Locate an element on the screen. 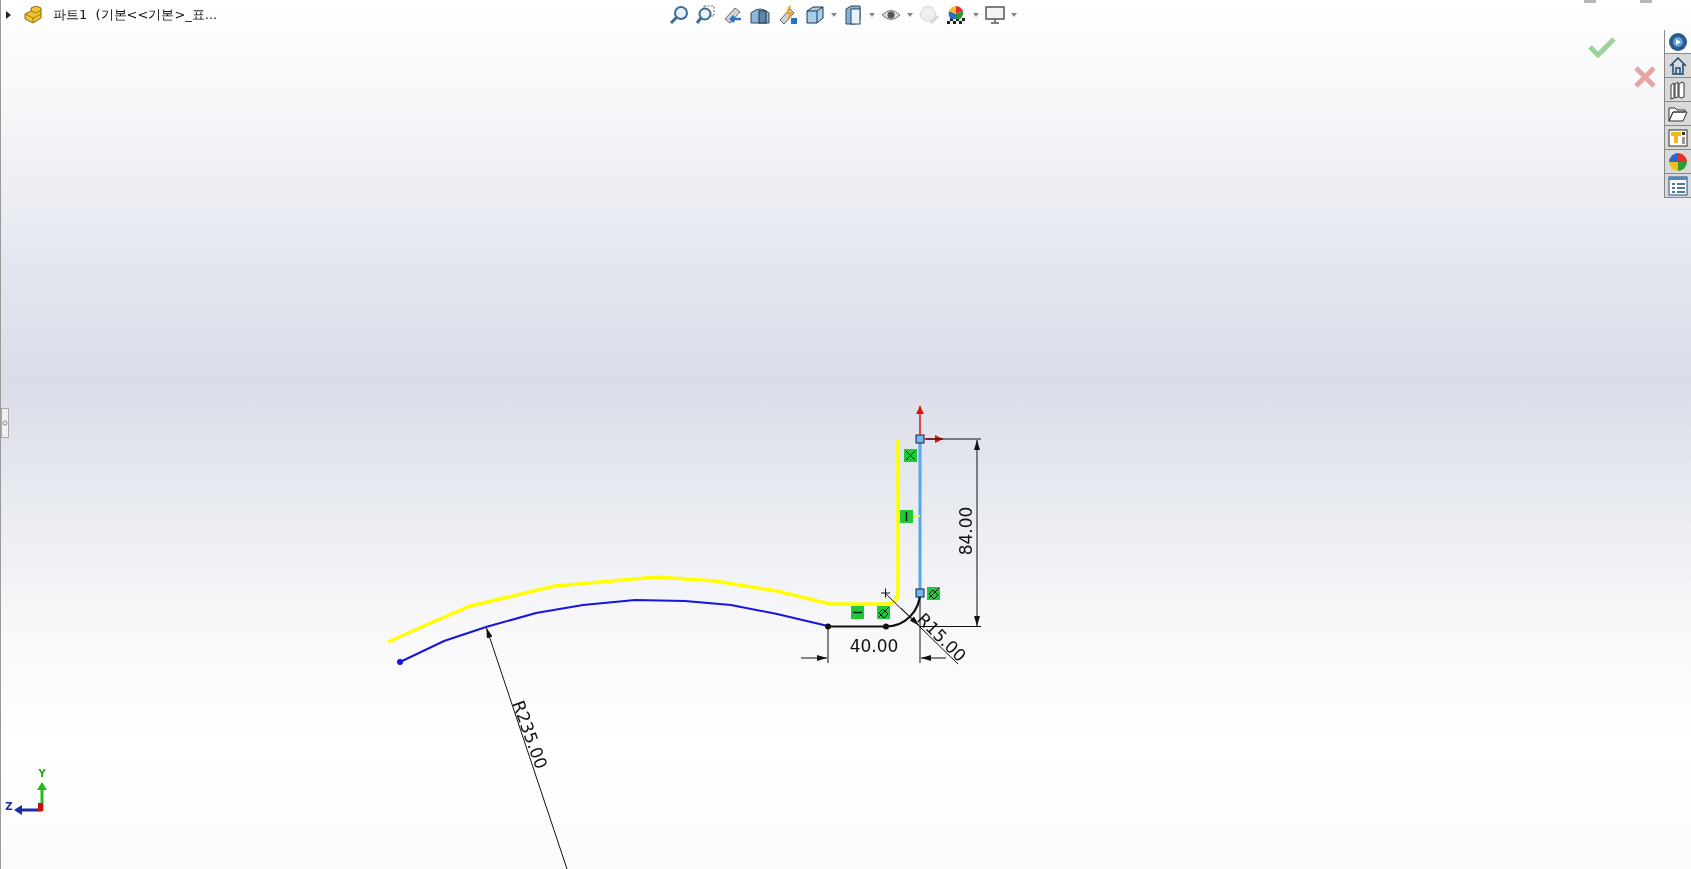 The image size is (1691, 869). vertical-dimension-text: 84.00 is located at coordinates (966, 531).